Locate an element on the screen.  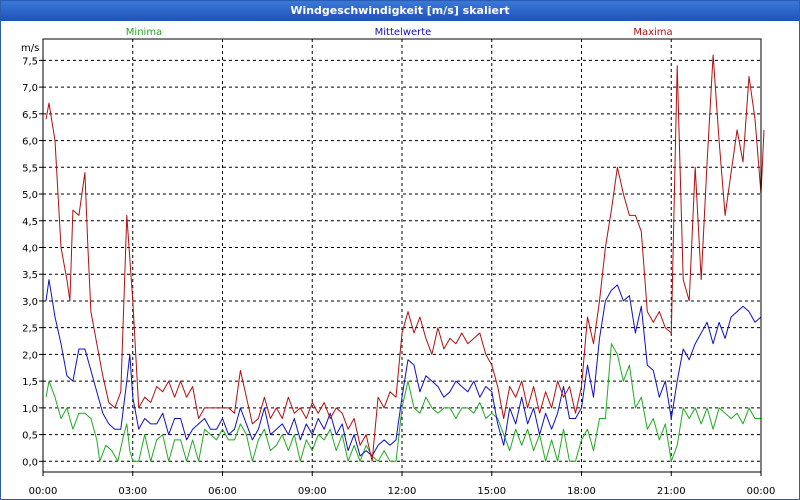
y-tick-label: 3,5 is located at coordinates (30, 275).